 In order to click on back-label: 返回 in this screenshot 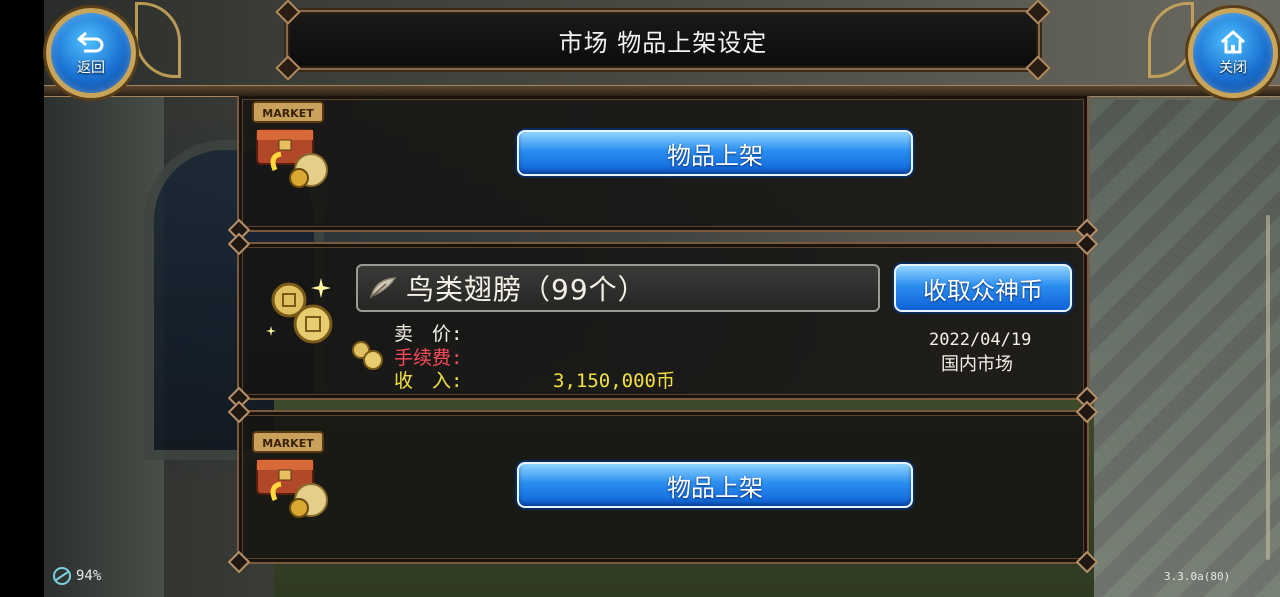, I will do `click(91, 68)`.